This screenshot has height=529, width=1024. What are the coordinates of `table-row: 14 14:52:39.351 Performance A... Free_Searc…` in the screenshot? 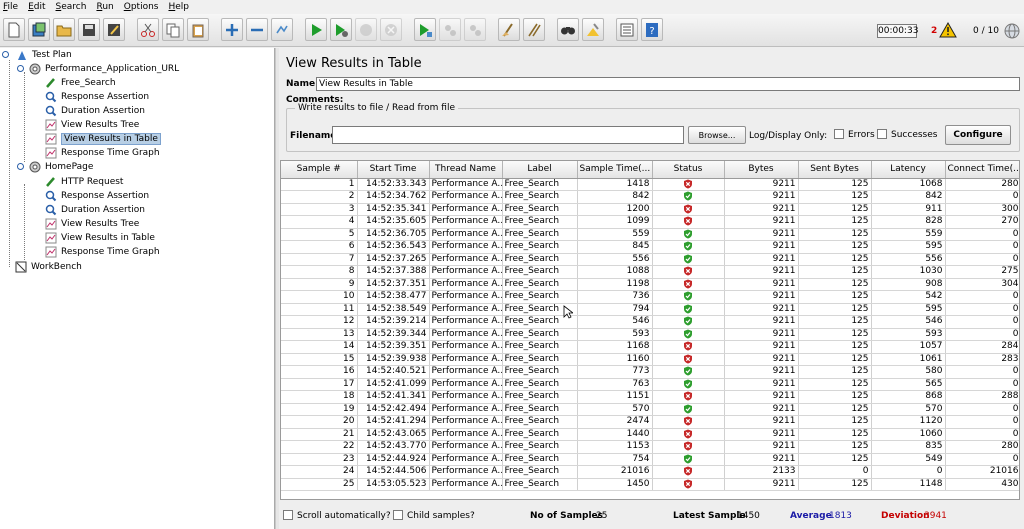 It's located at (650, 347).